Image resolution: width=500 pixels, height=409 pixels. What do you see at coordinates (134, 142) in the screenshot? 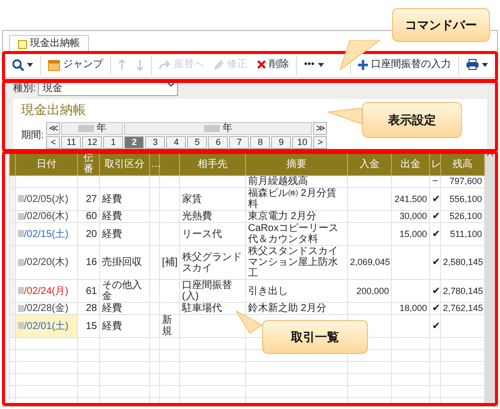
I see `month-button: 2` at bounding box center [134, 142].